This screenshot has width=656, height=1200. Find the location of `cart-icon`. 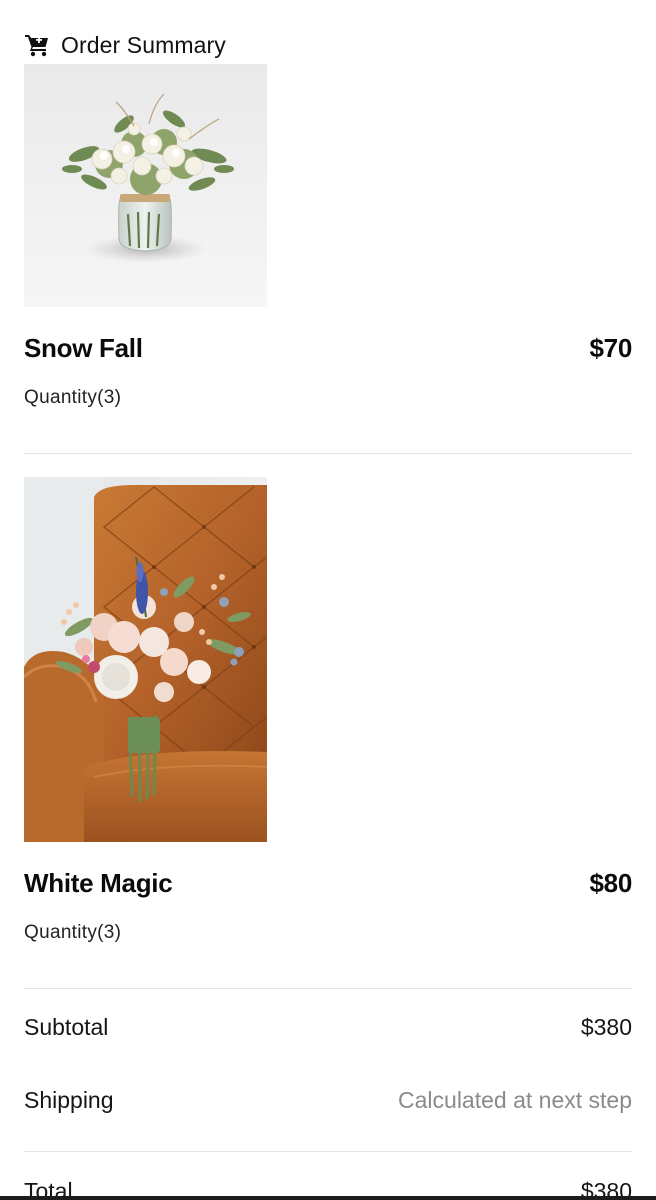

cart-icon is located at coordinates (37, 45).